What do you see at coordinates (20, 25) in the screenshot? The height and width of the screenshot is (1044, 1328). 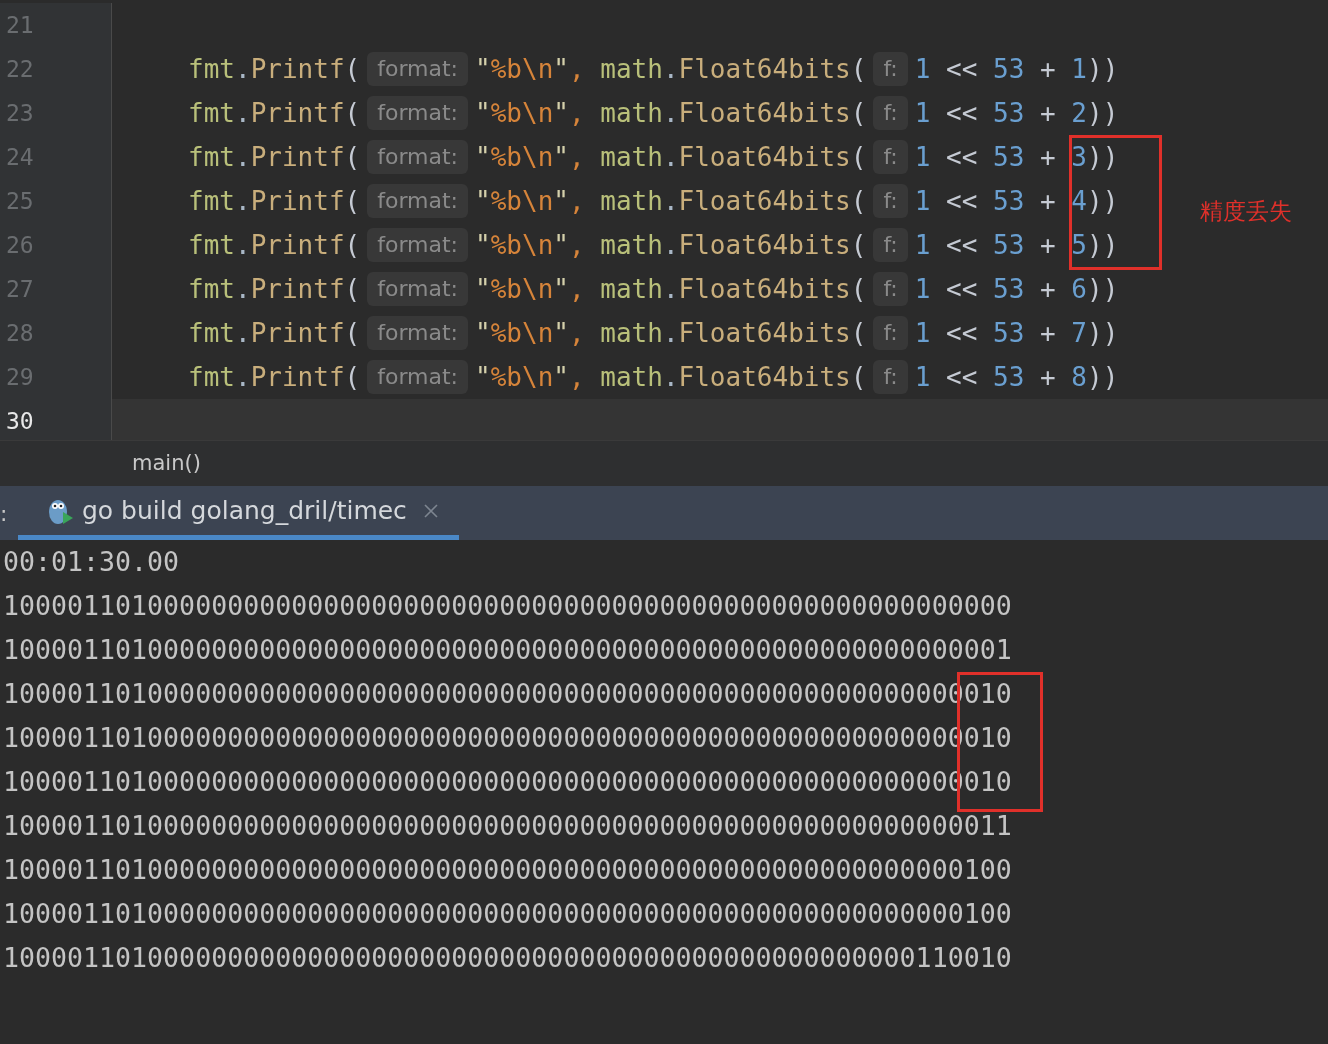 I see `line-number: 21` at bounding box center [20, 25].